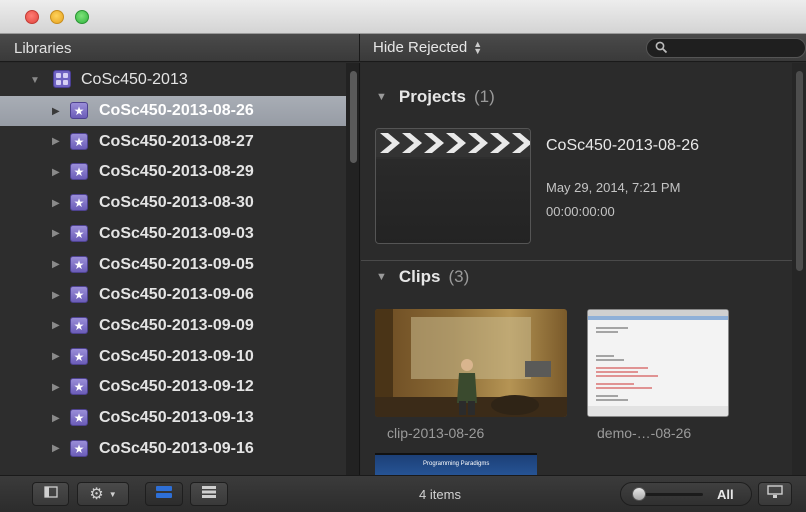 The width and height of the screenshot is (806, 512). I want to click on event-label: CoSc450-2013-09-06, so click(176, 295).